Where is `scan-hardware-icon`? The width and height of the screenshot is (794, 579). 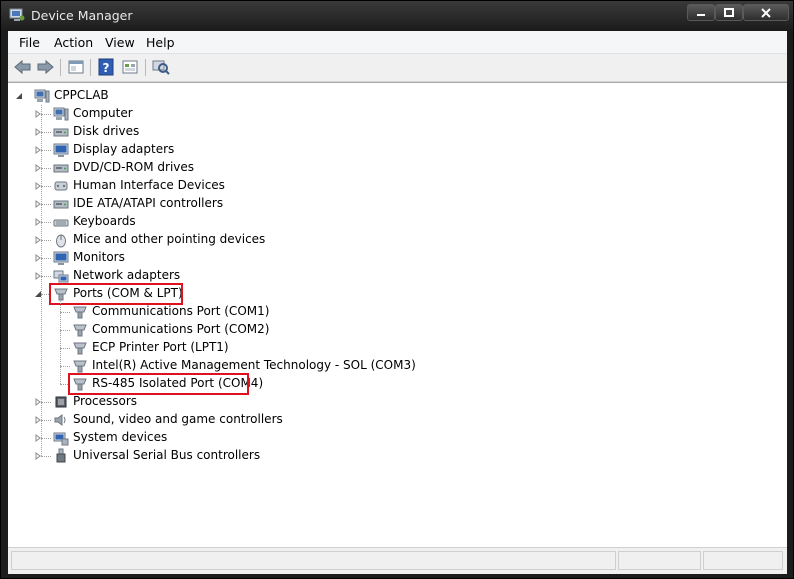
scan-hardware-icon is located at coordinates (161, 67).